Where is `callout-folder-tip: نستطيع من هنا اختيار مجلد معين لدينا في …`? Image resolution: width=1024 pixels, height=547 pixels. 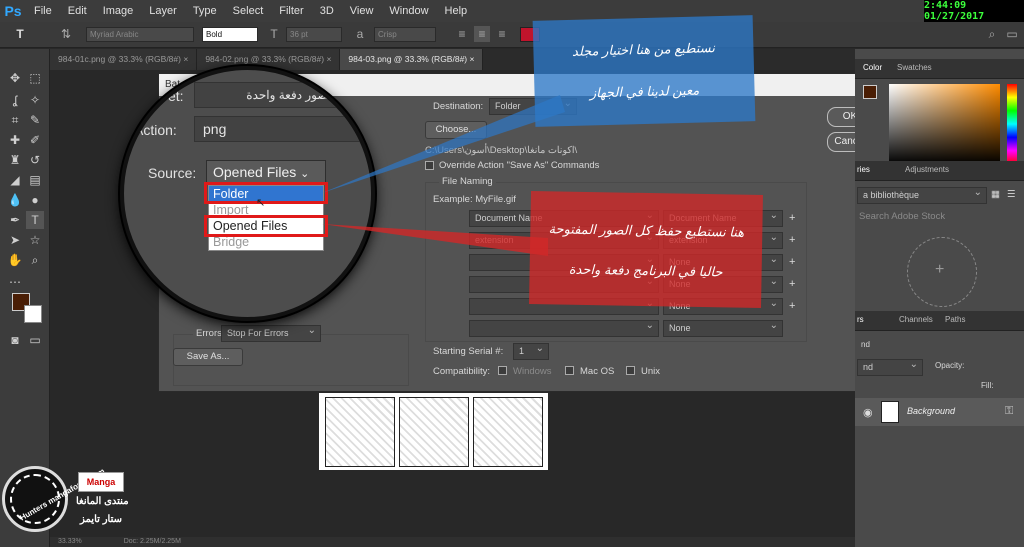
callout-folder-tip: نستطيع من هنا اختيار مجلد معين لدينا في … is located at coordinates (644, 71).